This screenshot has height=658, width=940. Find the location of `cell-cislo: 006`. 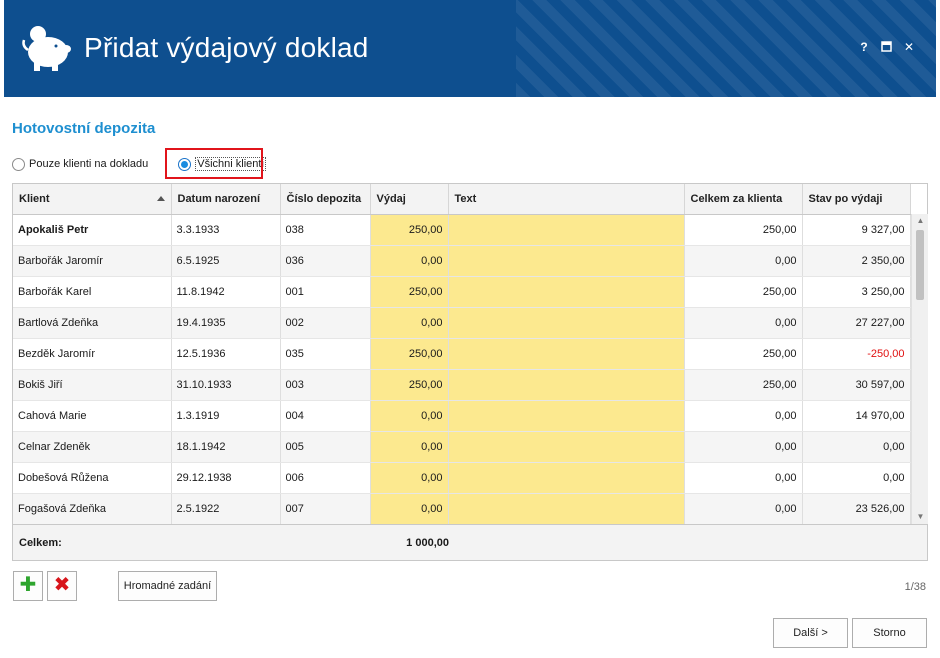

cell-cislo: 006 is located at coordinates (325, 478).